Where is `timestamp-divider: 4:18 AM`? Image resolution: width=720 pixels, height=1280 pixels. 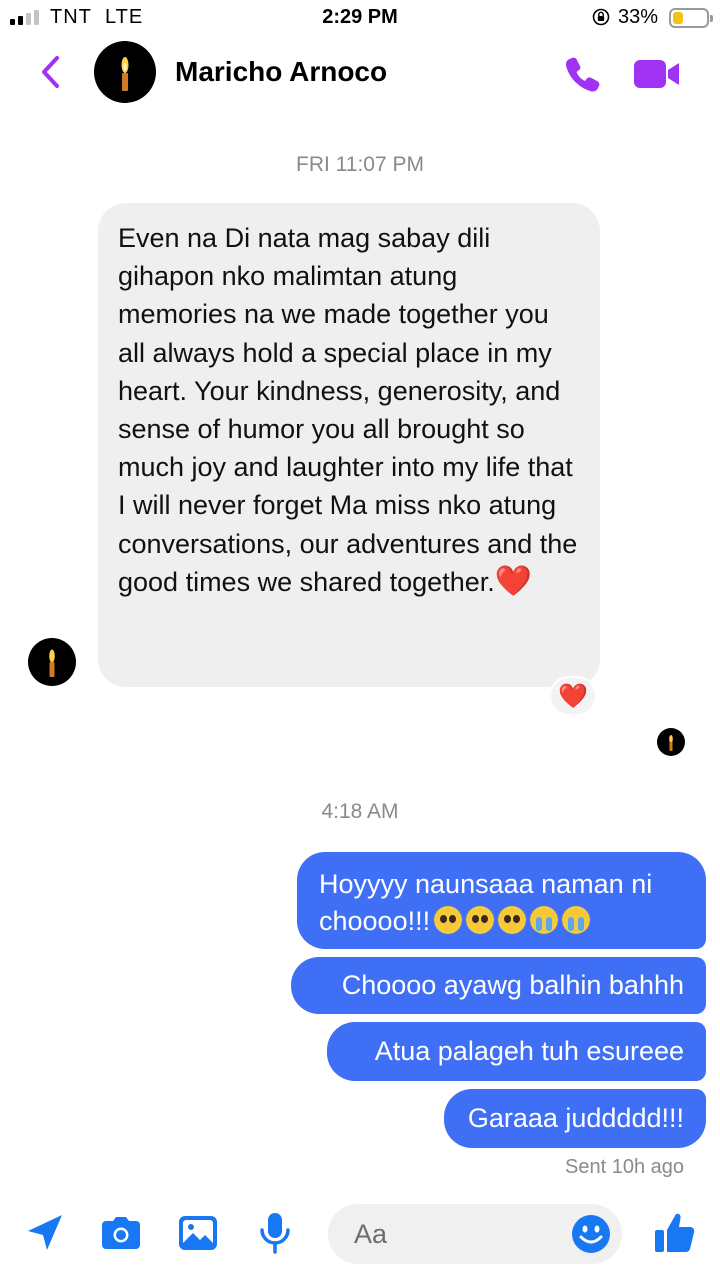
timestamp-divider: 4:18 AM is located at coordinates (360, 811).